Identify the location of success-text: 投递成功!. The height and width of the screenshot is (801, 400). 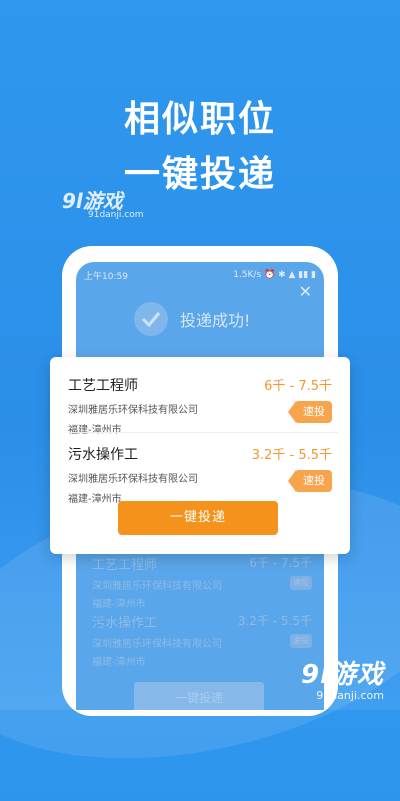
(215, 320).